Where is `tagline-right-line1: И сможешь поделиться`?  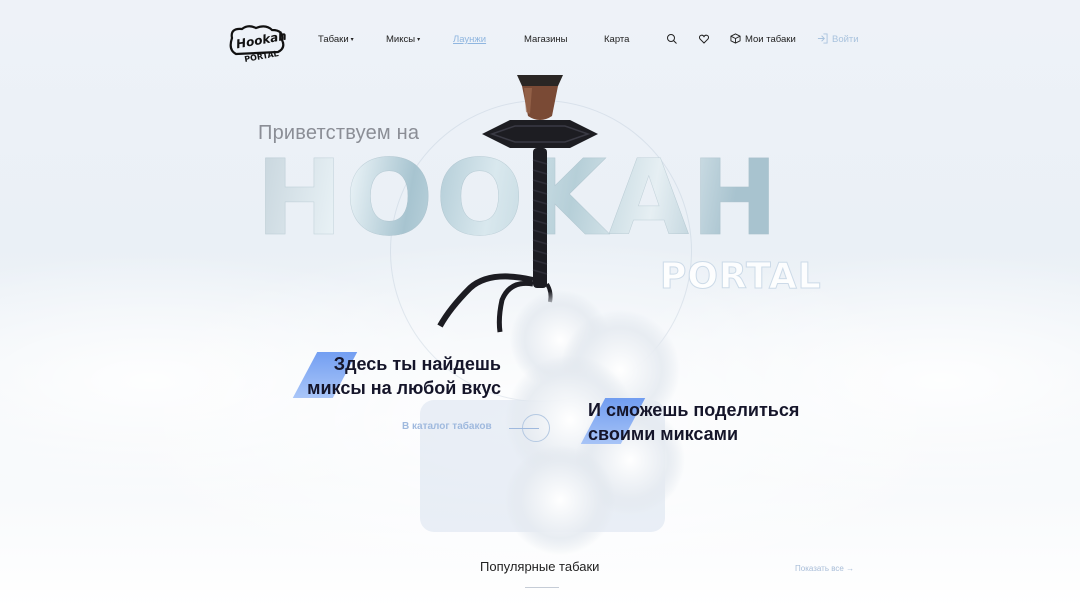
tagline-right-line1: И сможешь поделиться is located at coordinates (694, 410).